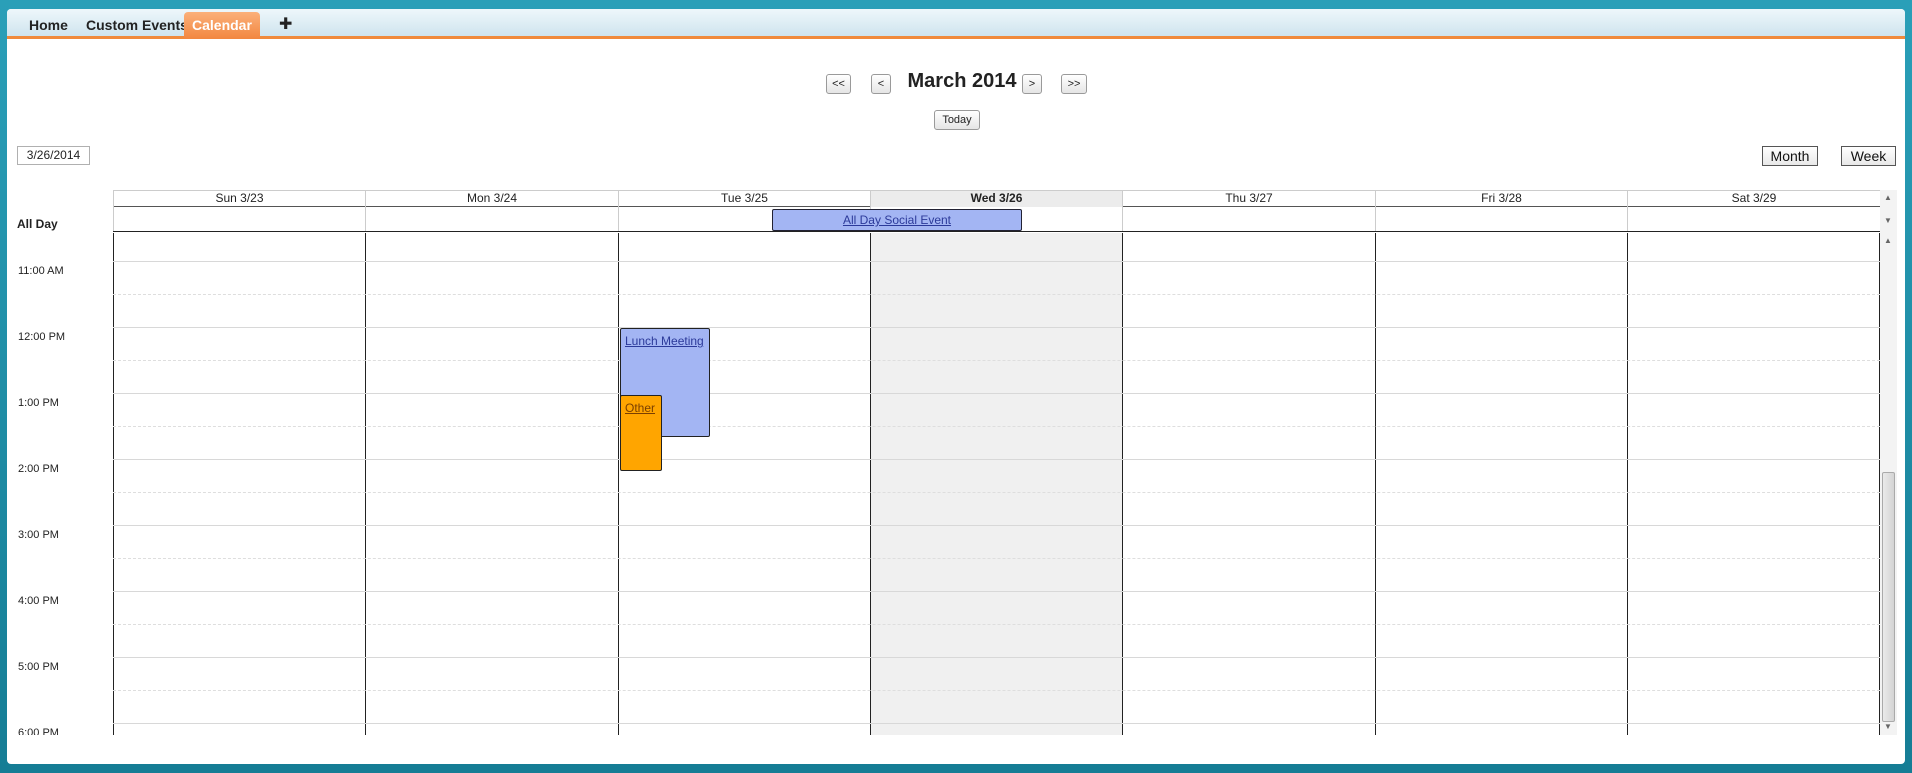  What do you see at coordinates (1032, 84) in the screenshot?
I see `next-button: >` at bounding box center [1032, 84].